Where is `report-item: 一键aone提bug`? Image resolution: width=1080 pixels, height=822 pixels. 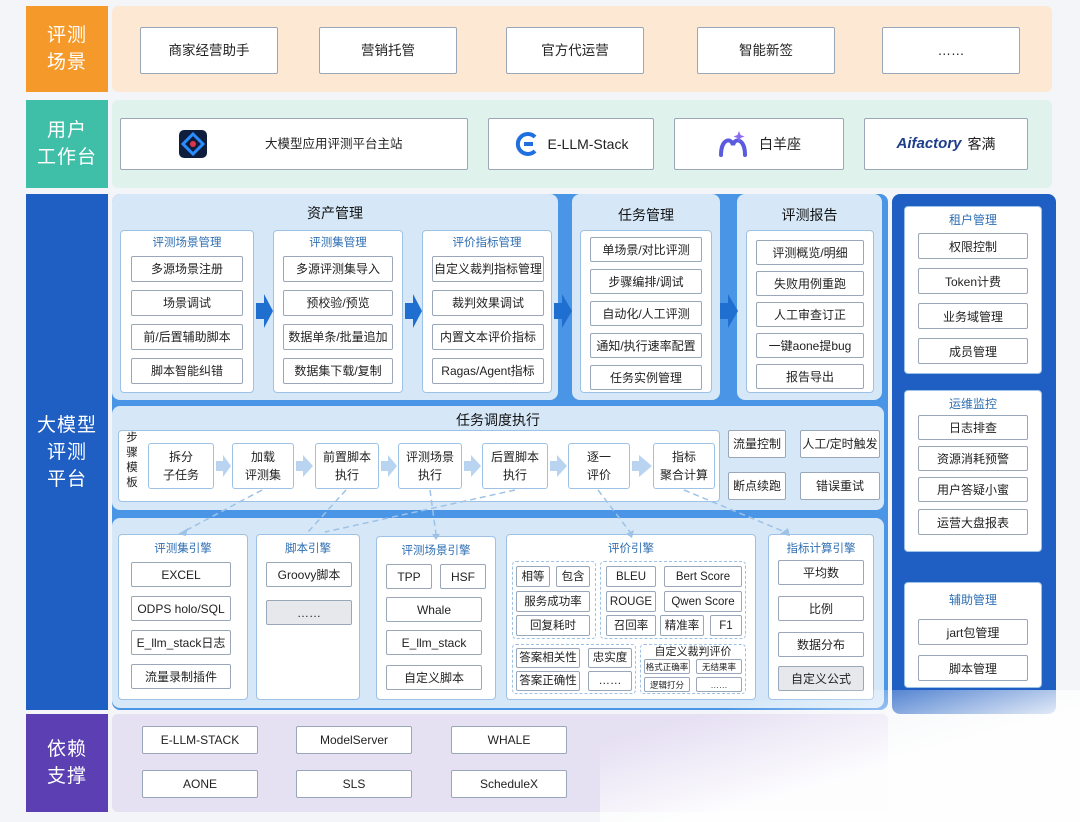
report-item: 一键aone提bug is located at coordinates (810, 345).